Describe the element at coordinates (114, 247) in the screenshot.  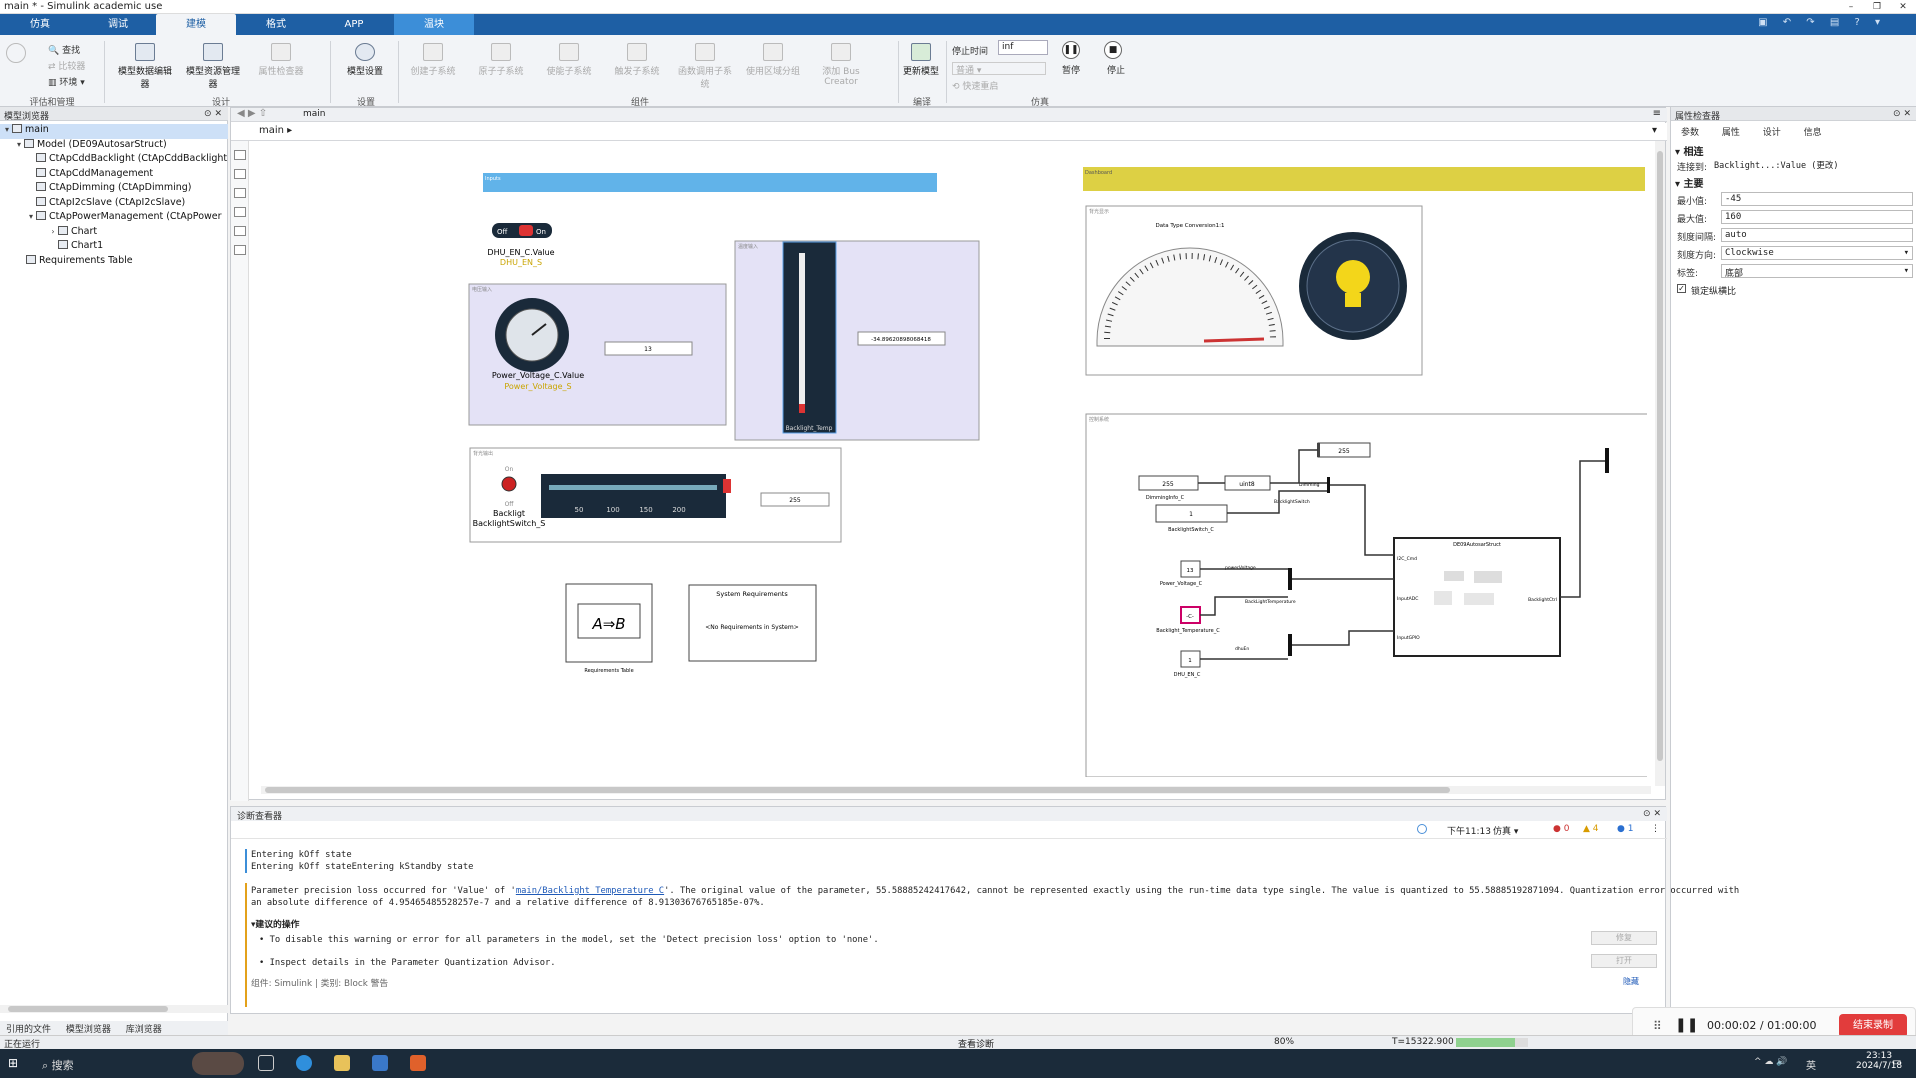
I see `tree-item-chart1: Chart1` at that location.